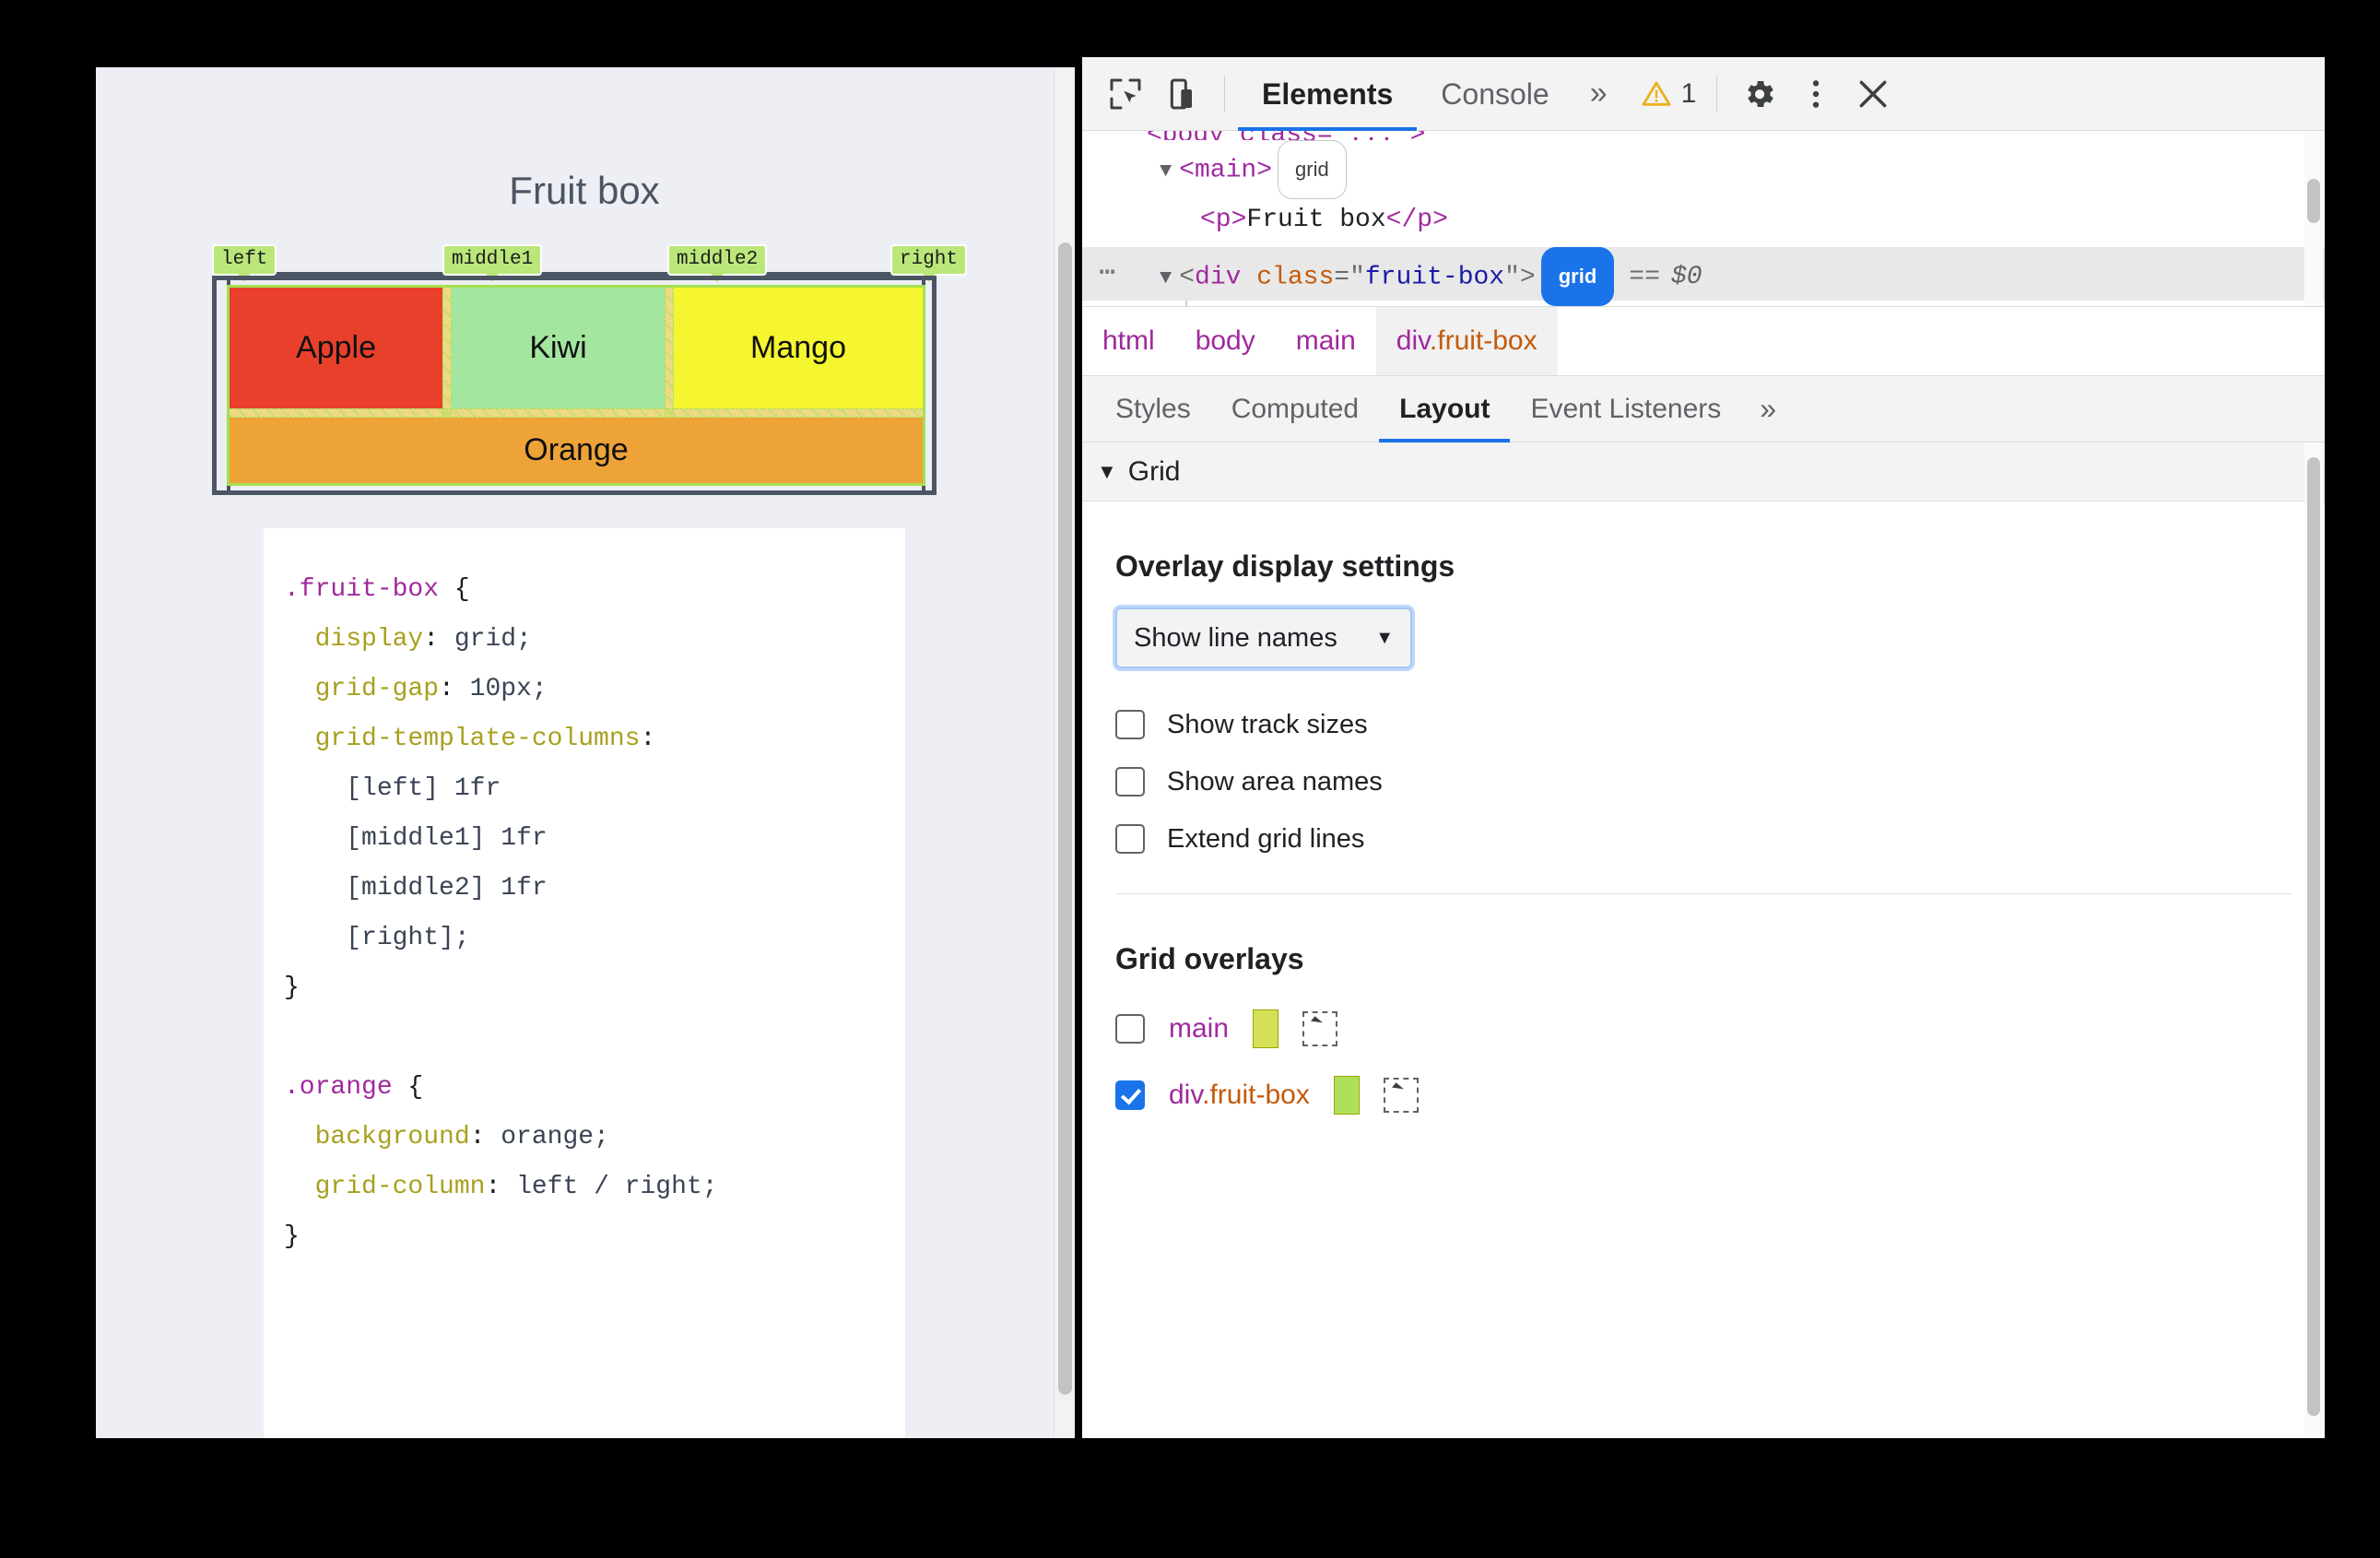  I want to click on overlay-display-select-value: Show line names, so click(1235, 637).